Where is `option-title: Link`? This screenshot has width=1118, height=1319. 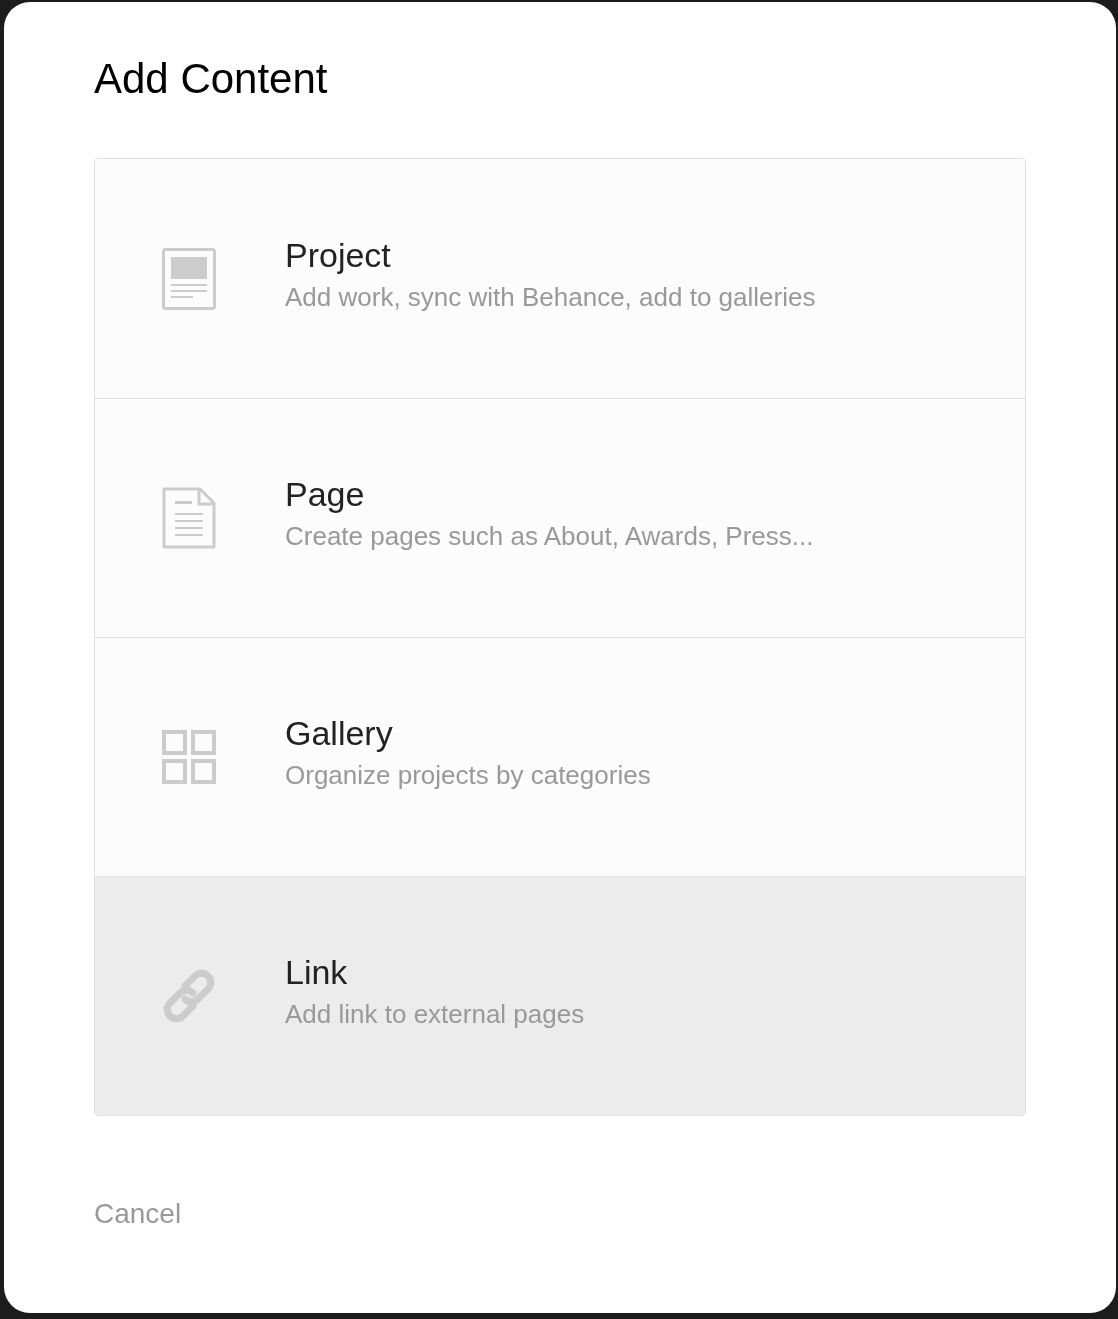
option-title: Link is located at coordinates (317, 972).